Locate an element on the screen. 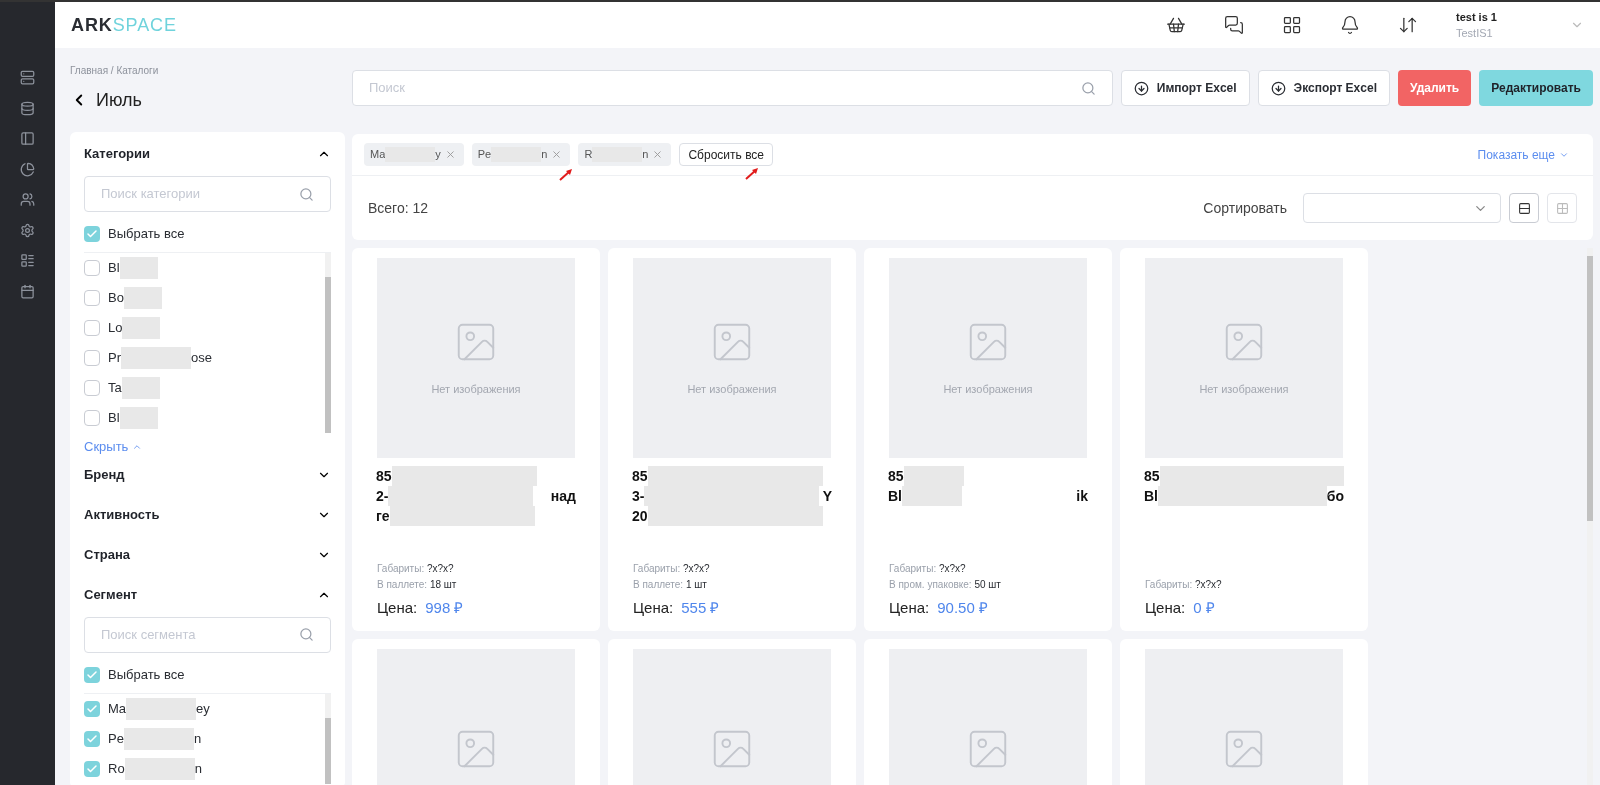 This screenshot has width=1600, height=785. database-icon is located at coordinates (27, 108).